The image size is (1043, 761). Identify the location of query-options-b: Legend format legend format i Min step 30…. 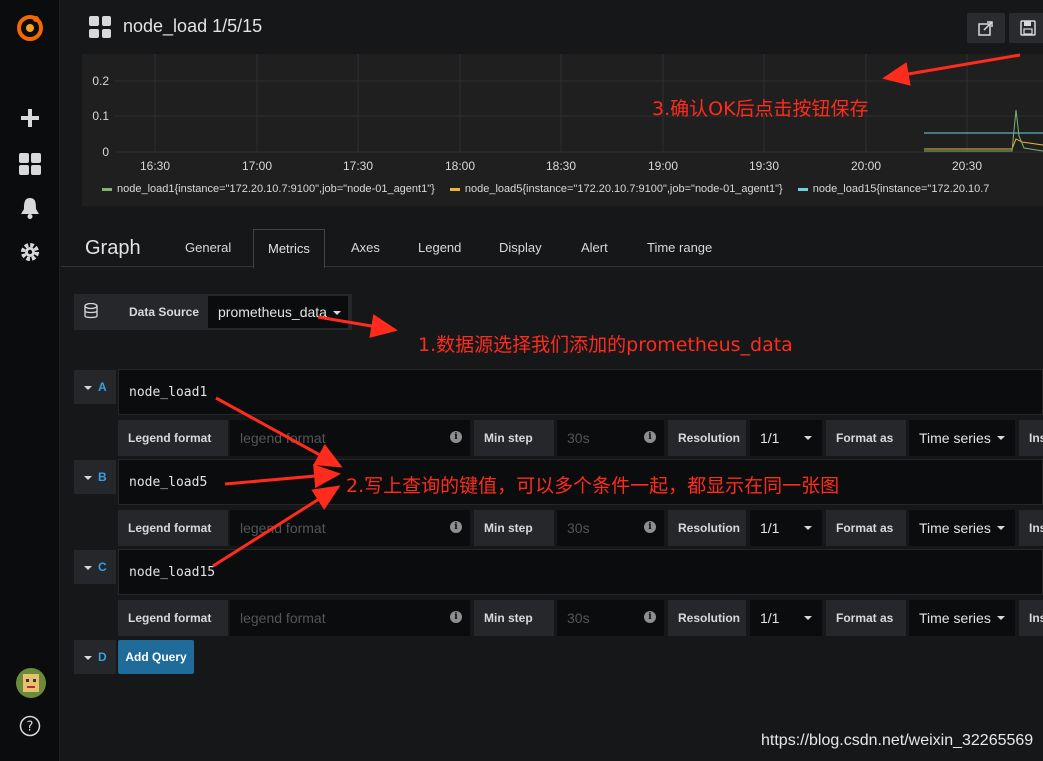
(580, 528).